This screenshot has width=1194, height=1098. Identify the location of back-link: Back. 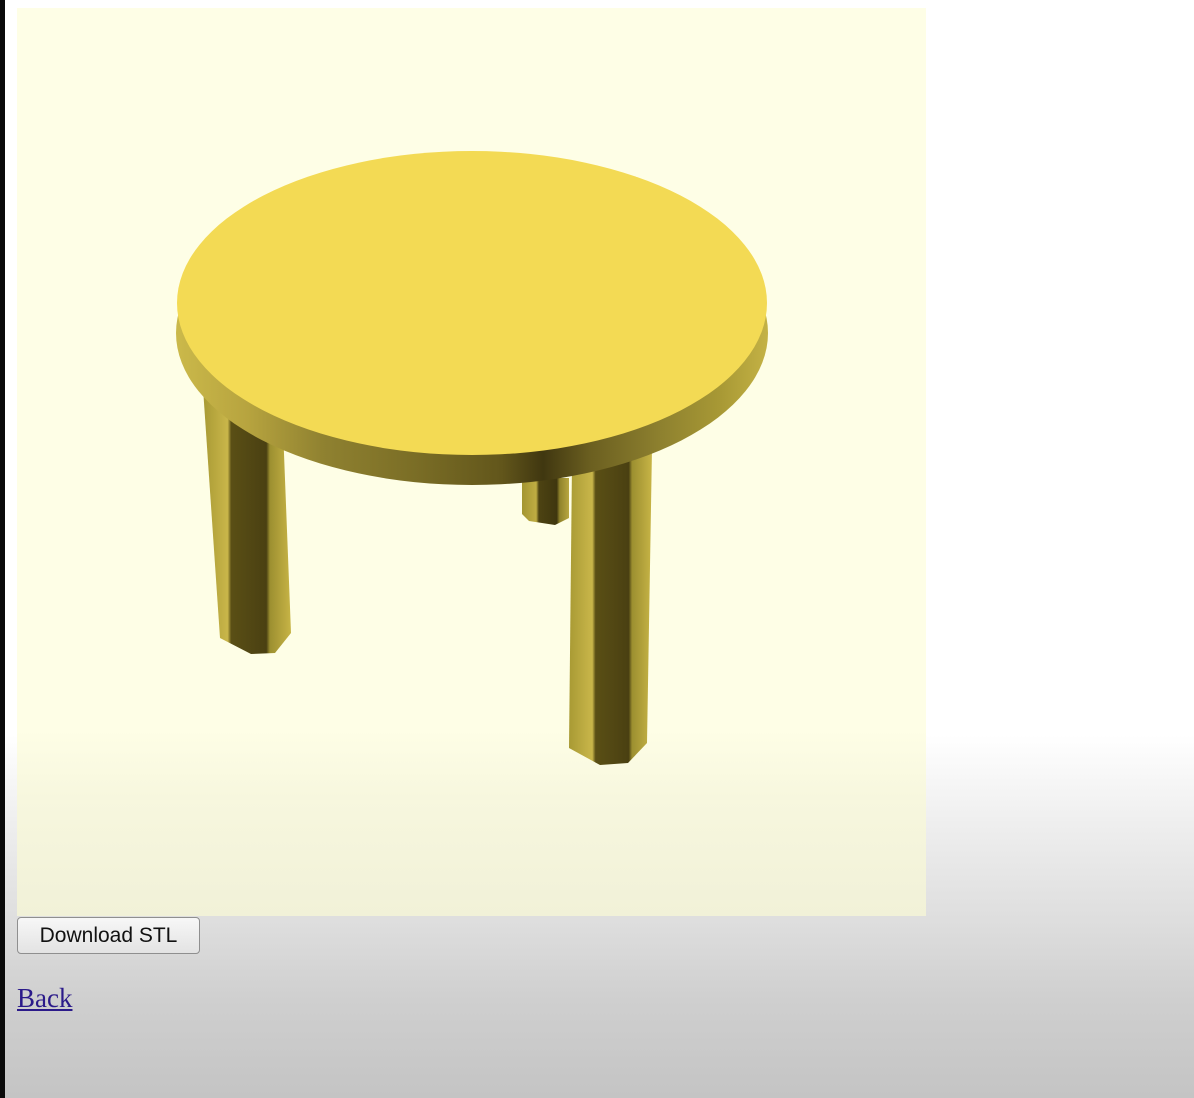
(44, 998).